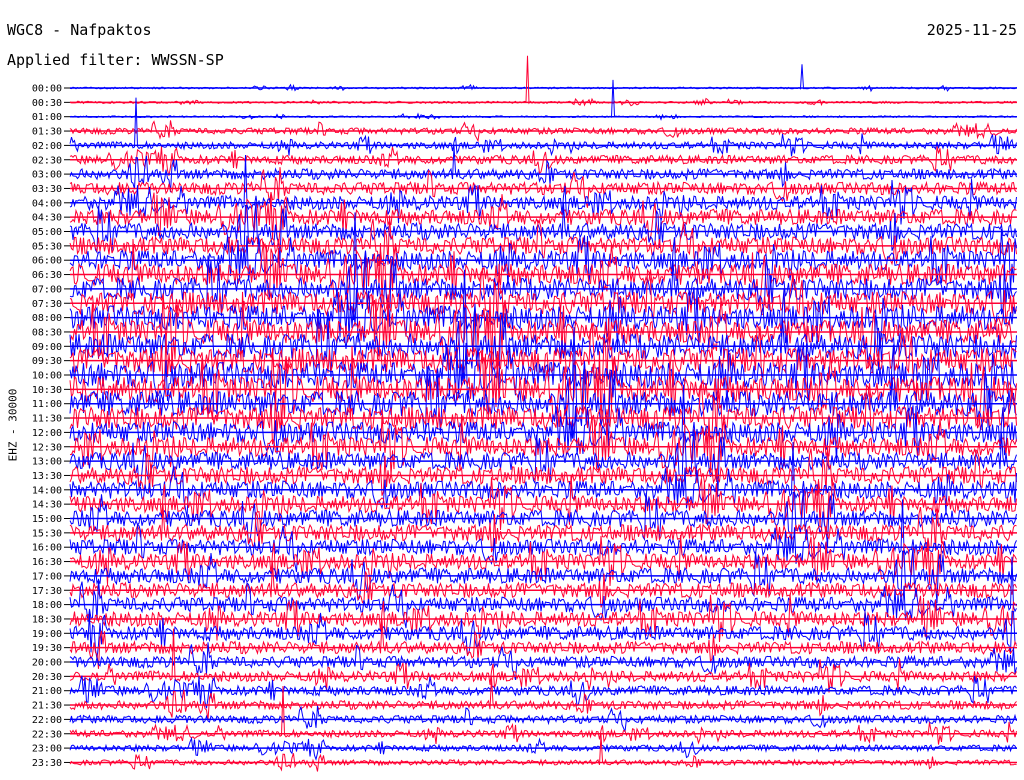 The height and width of the screenshot is (780, 1024). Describe the element at coordinates (47, 648) in the screenshot. I see `row-label: 19:30` at that location.